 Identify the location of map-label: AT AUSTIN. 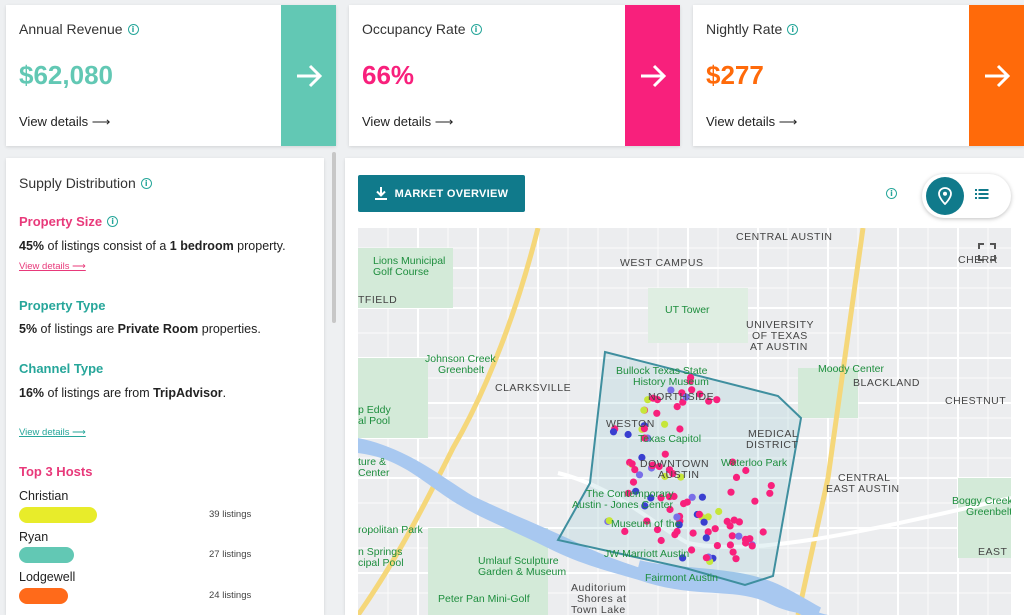
(779, 347).